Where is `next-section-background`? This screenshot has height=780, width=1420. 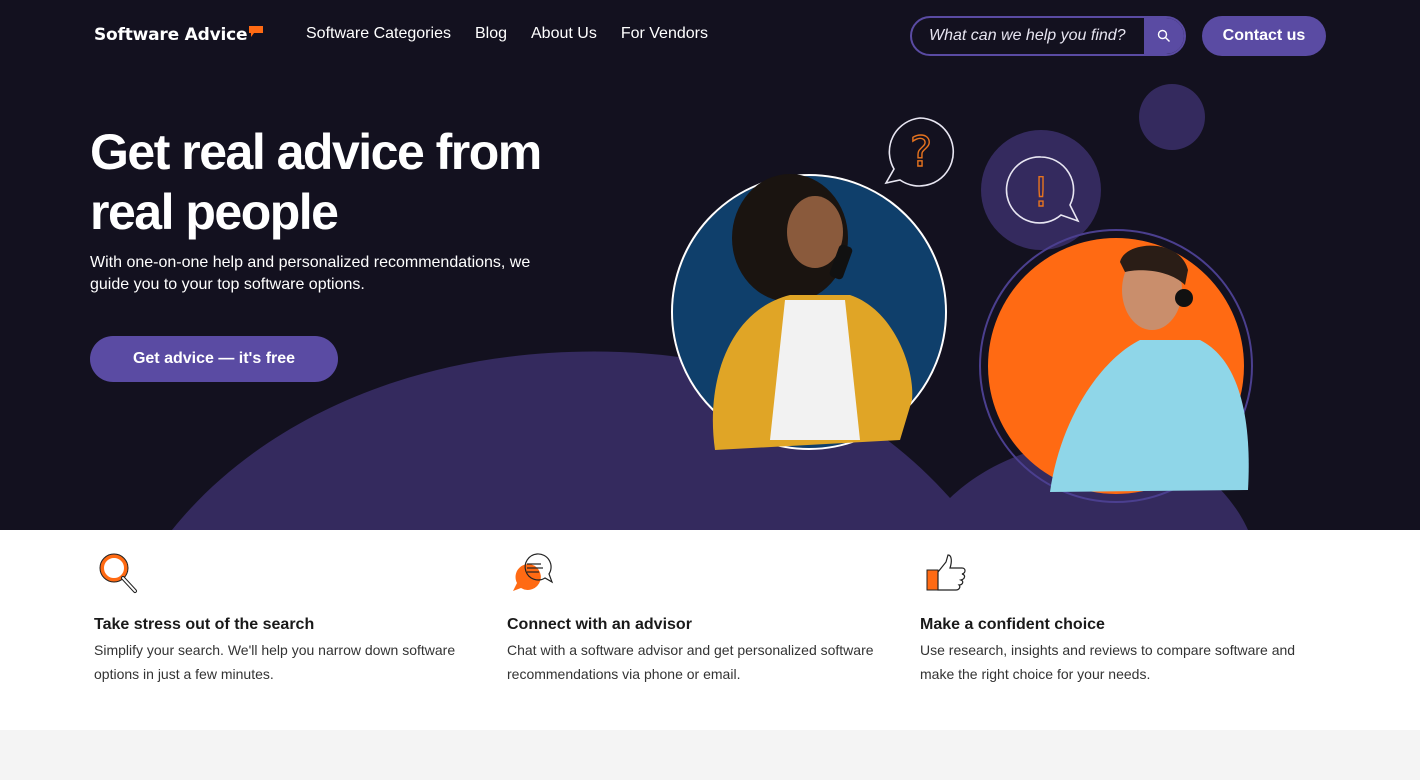
next-section-background is located at coordinates (710, 755).